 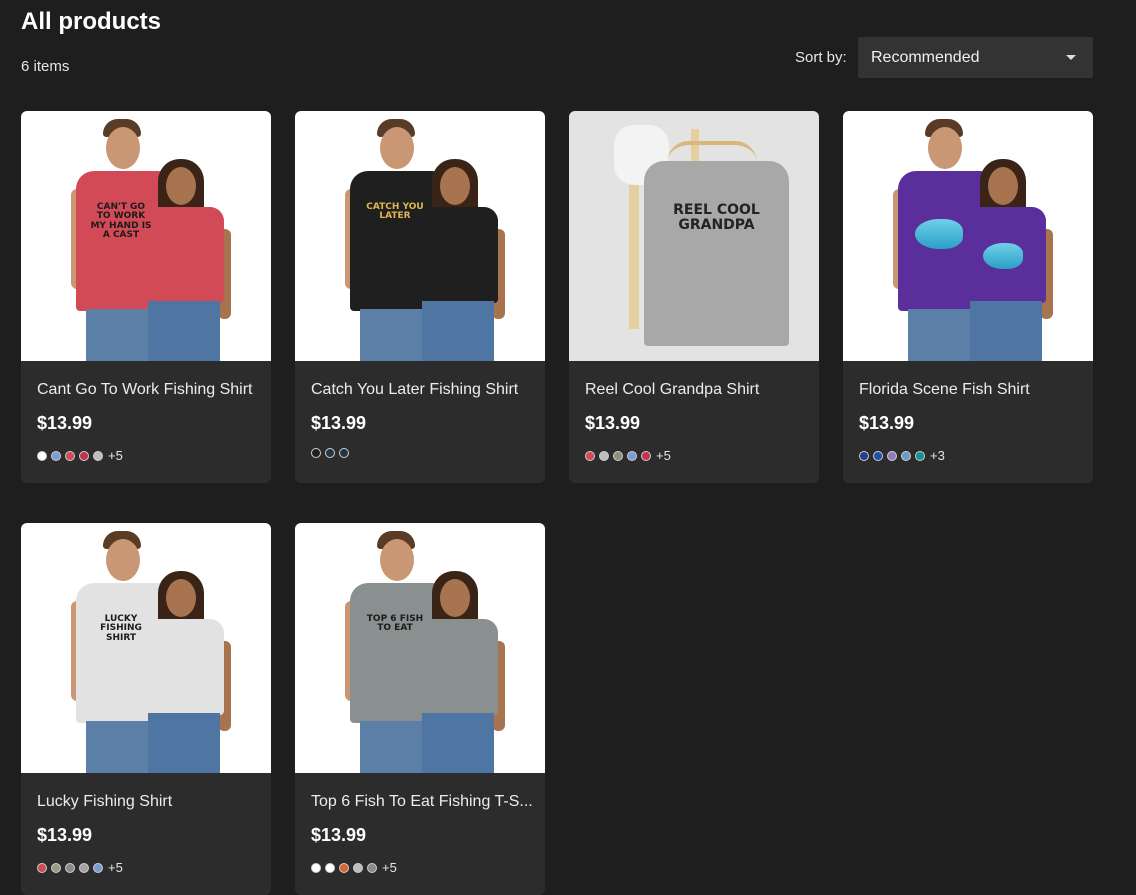 What do you see at coordinates (925, 57) in the screenshot?
I see `sort-selected-value: Recommended` at bounding box center [925, 57].